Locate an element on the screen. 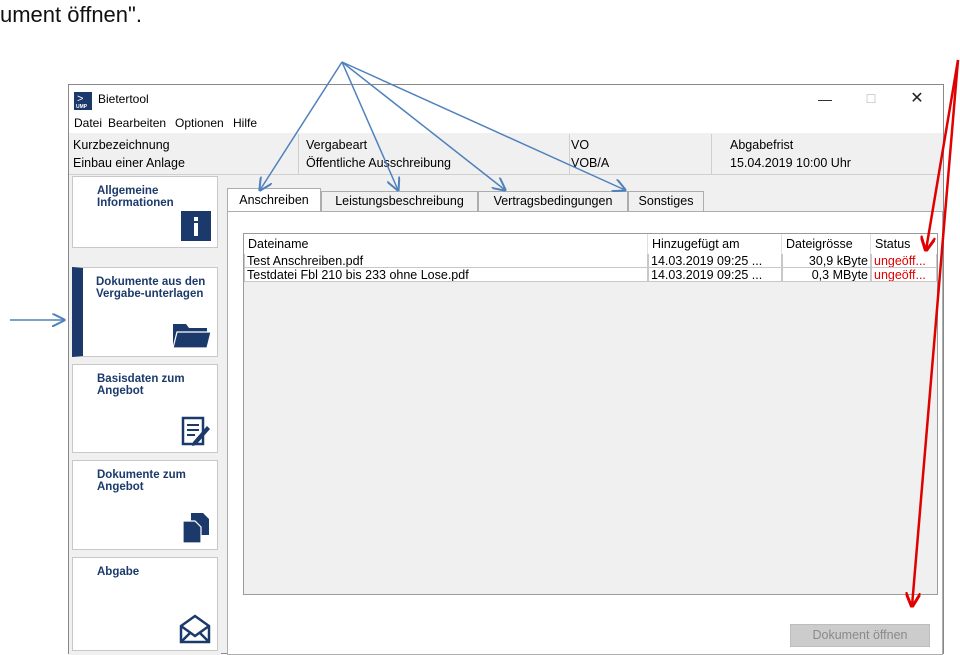 The height and width of the screenshot is (655, 960). column-header-status: Status is located at coordinates (904, 244).